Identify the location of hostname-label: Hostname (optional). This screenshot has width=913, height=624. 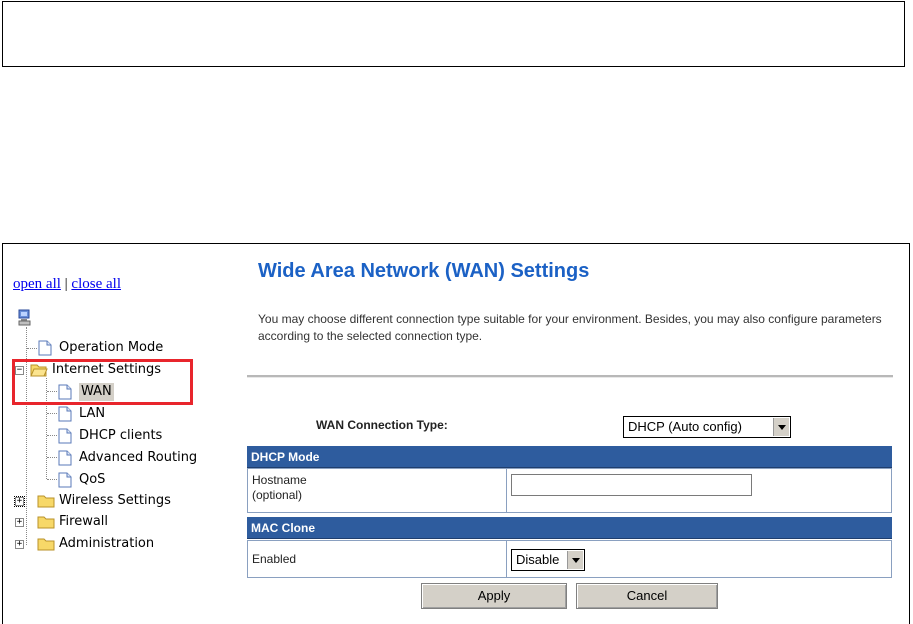
(377, 490).